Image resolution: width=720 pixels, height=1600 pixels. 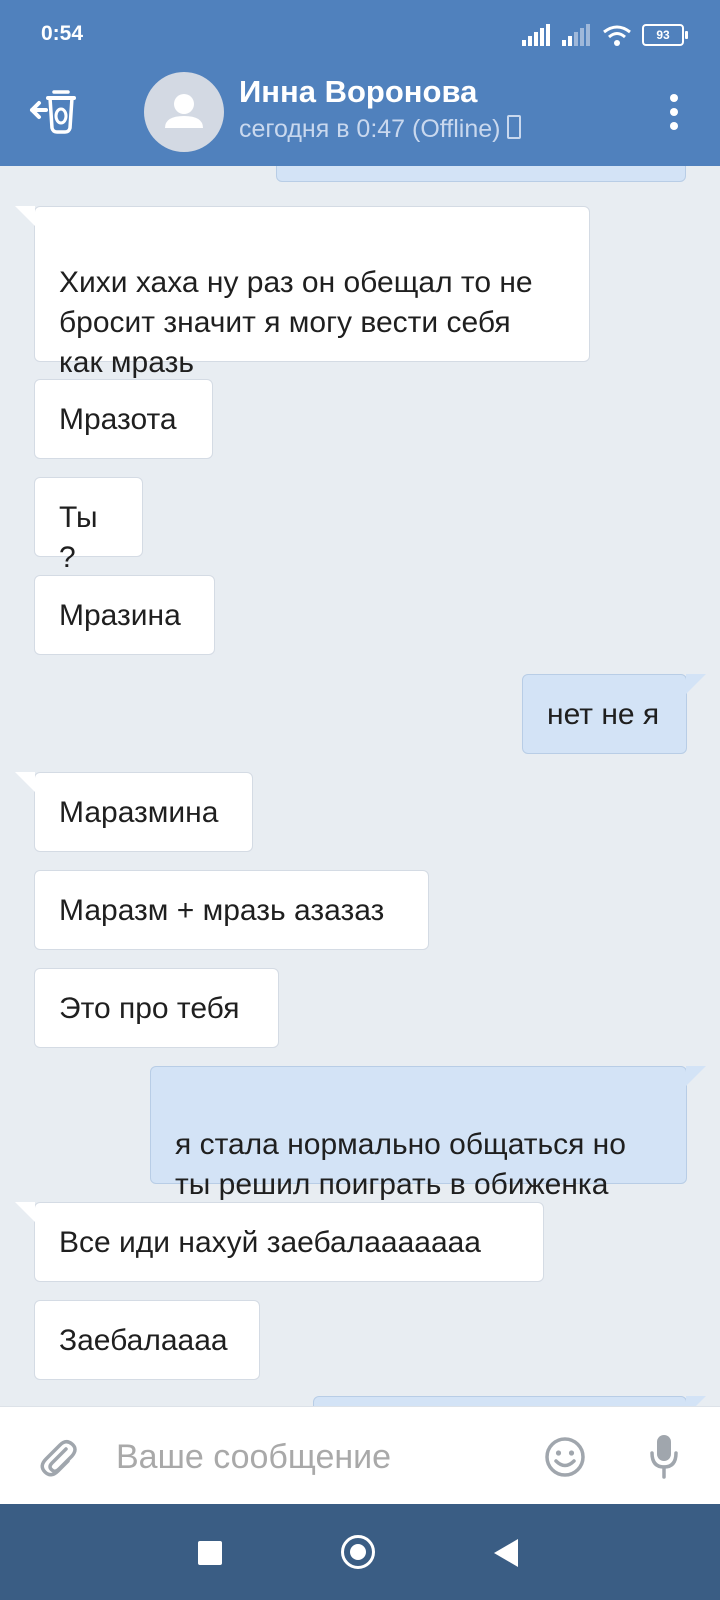 I want to click on contact-name: Инна Воронова, so click(x=358, y=92).